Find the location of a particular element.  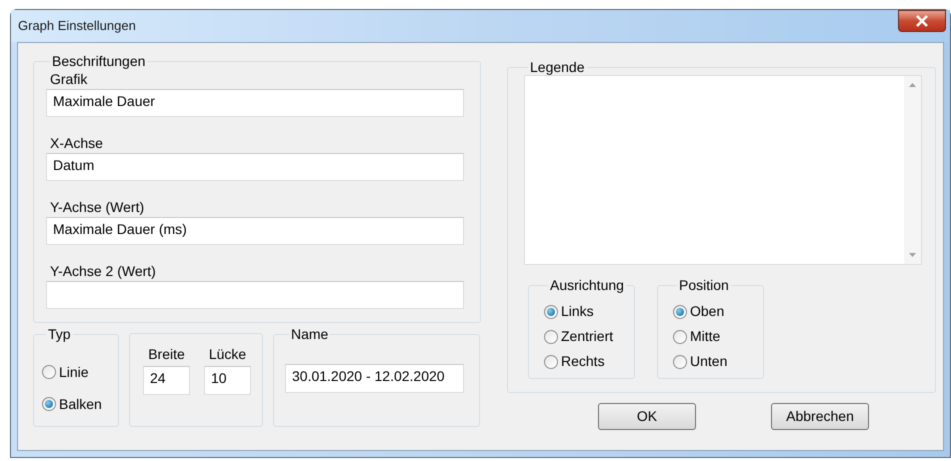

text-field is located at coordinates (255, 295).